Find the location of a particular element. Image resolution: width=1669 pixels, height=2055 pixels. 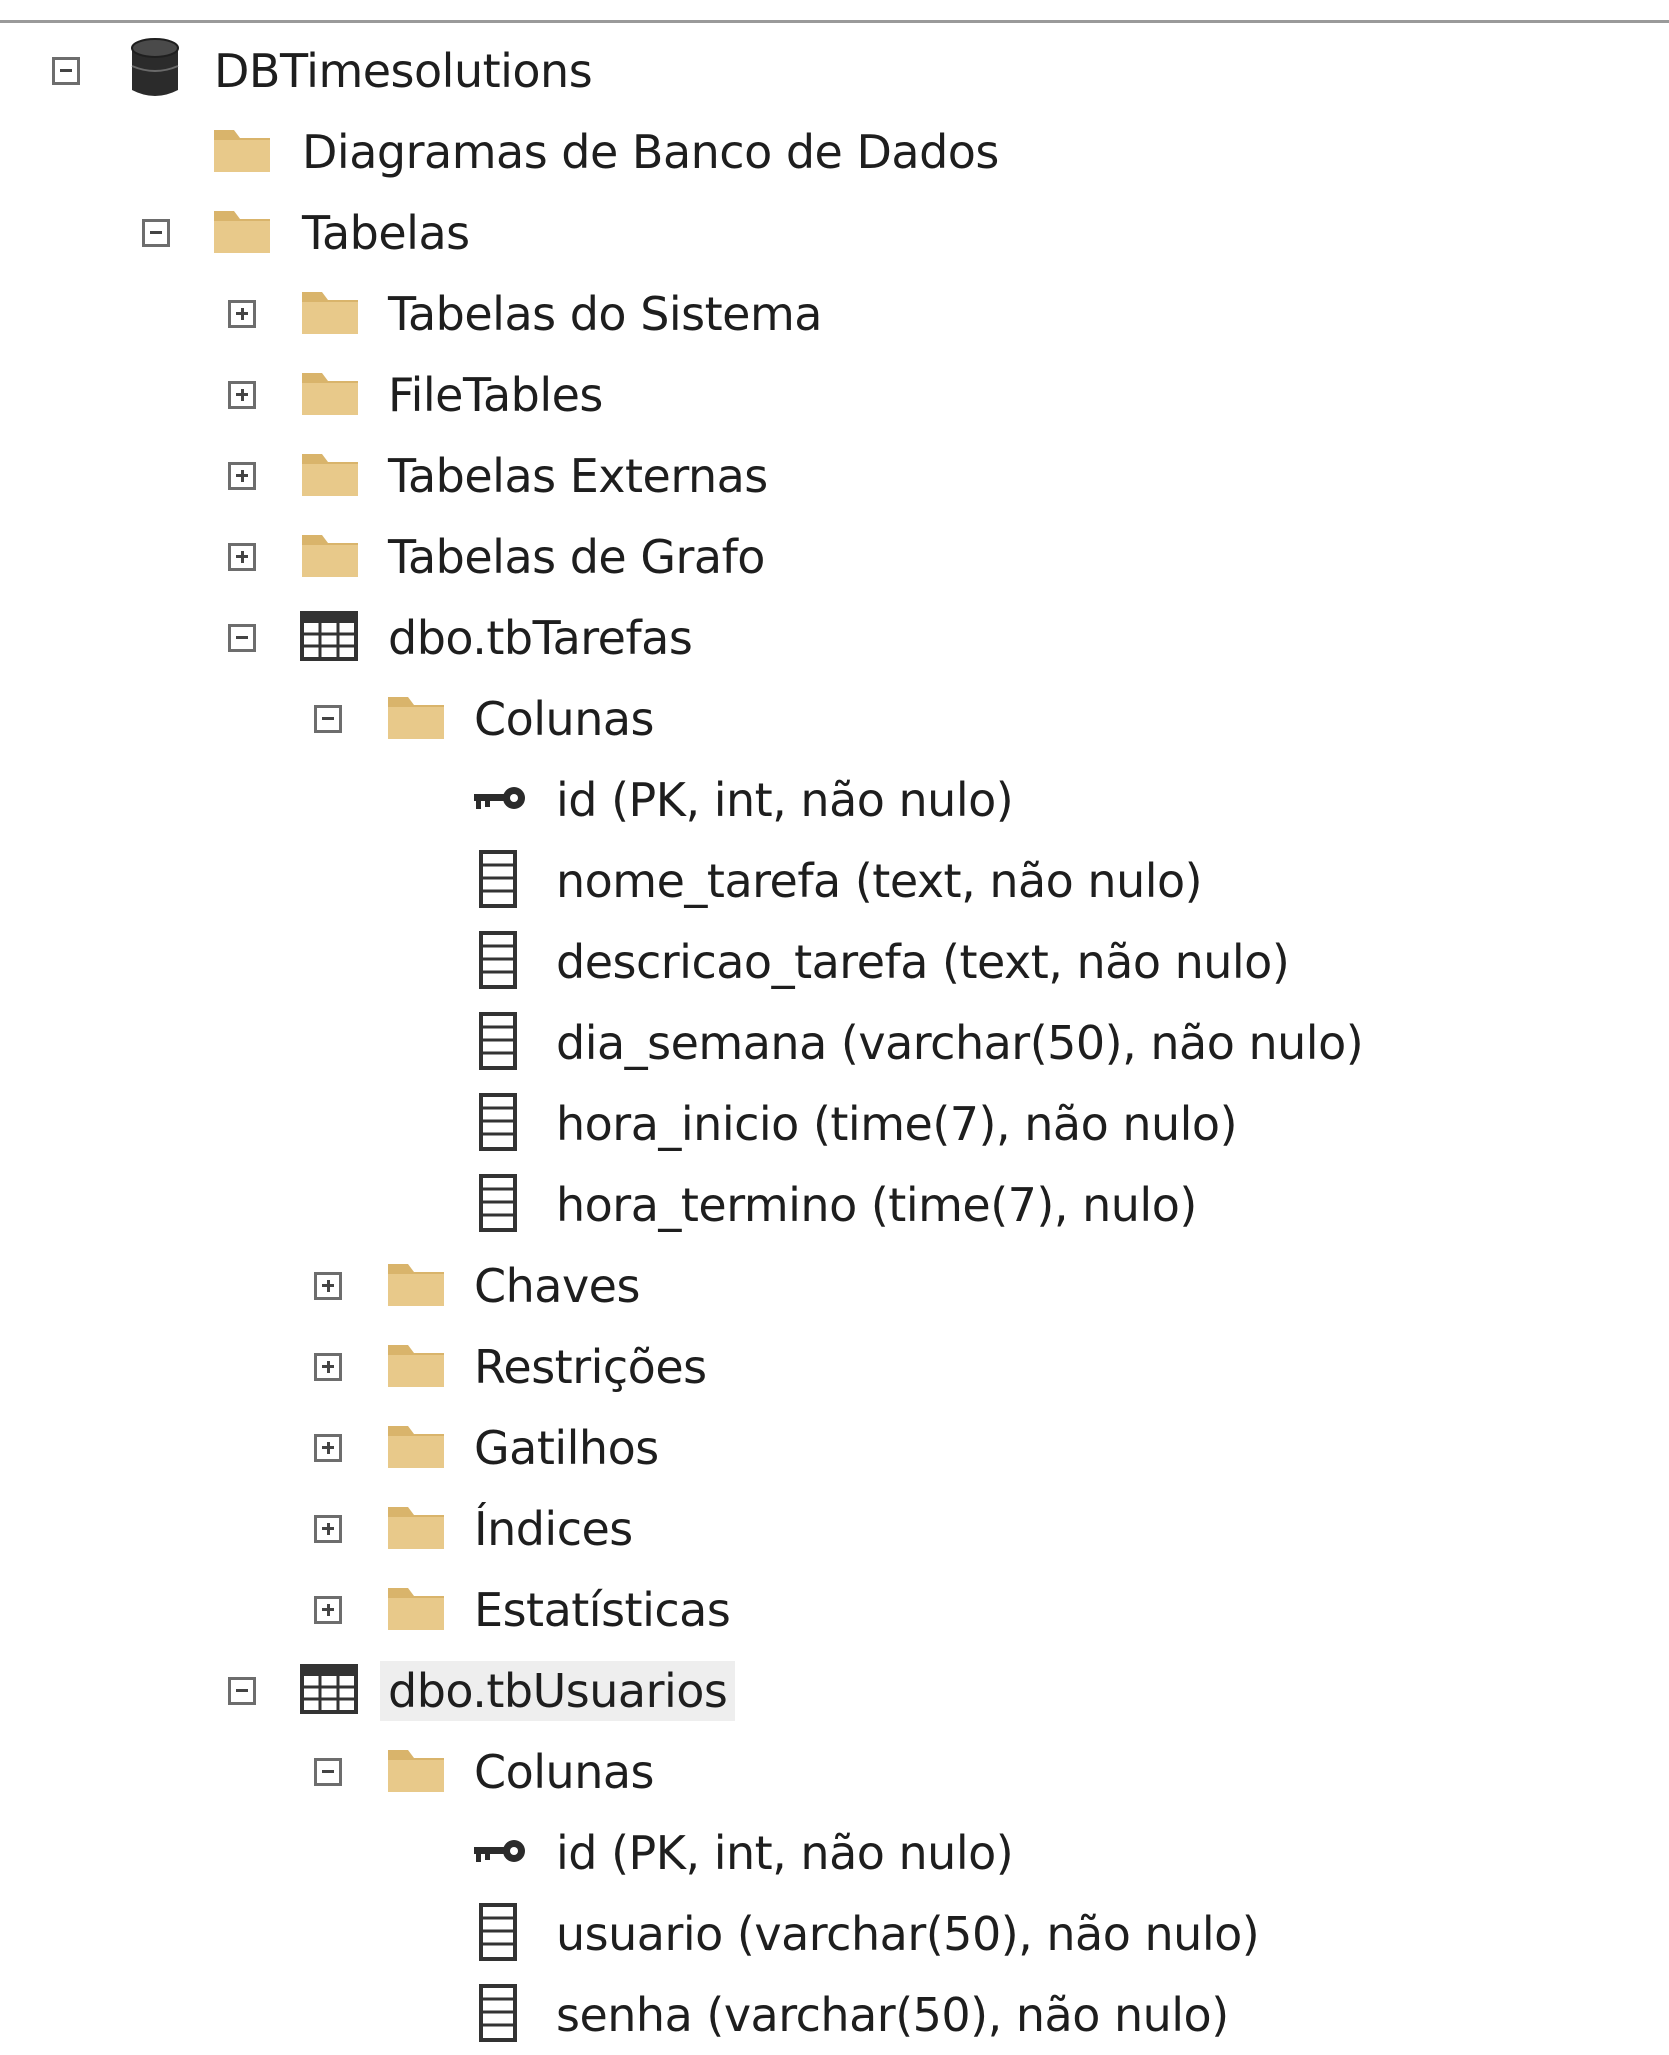

tree-node-tbtarefas: dbo.tbTarefas is located at coordinates (834, 637).